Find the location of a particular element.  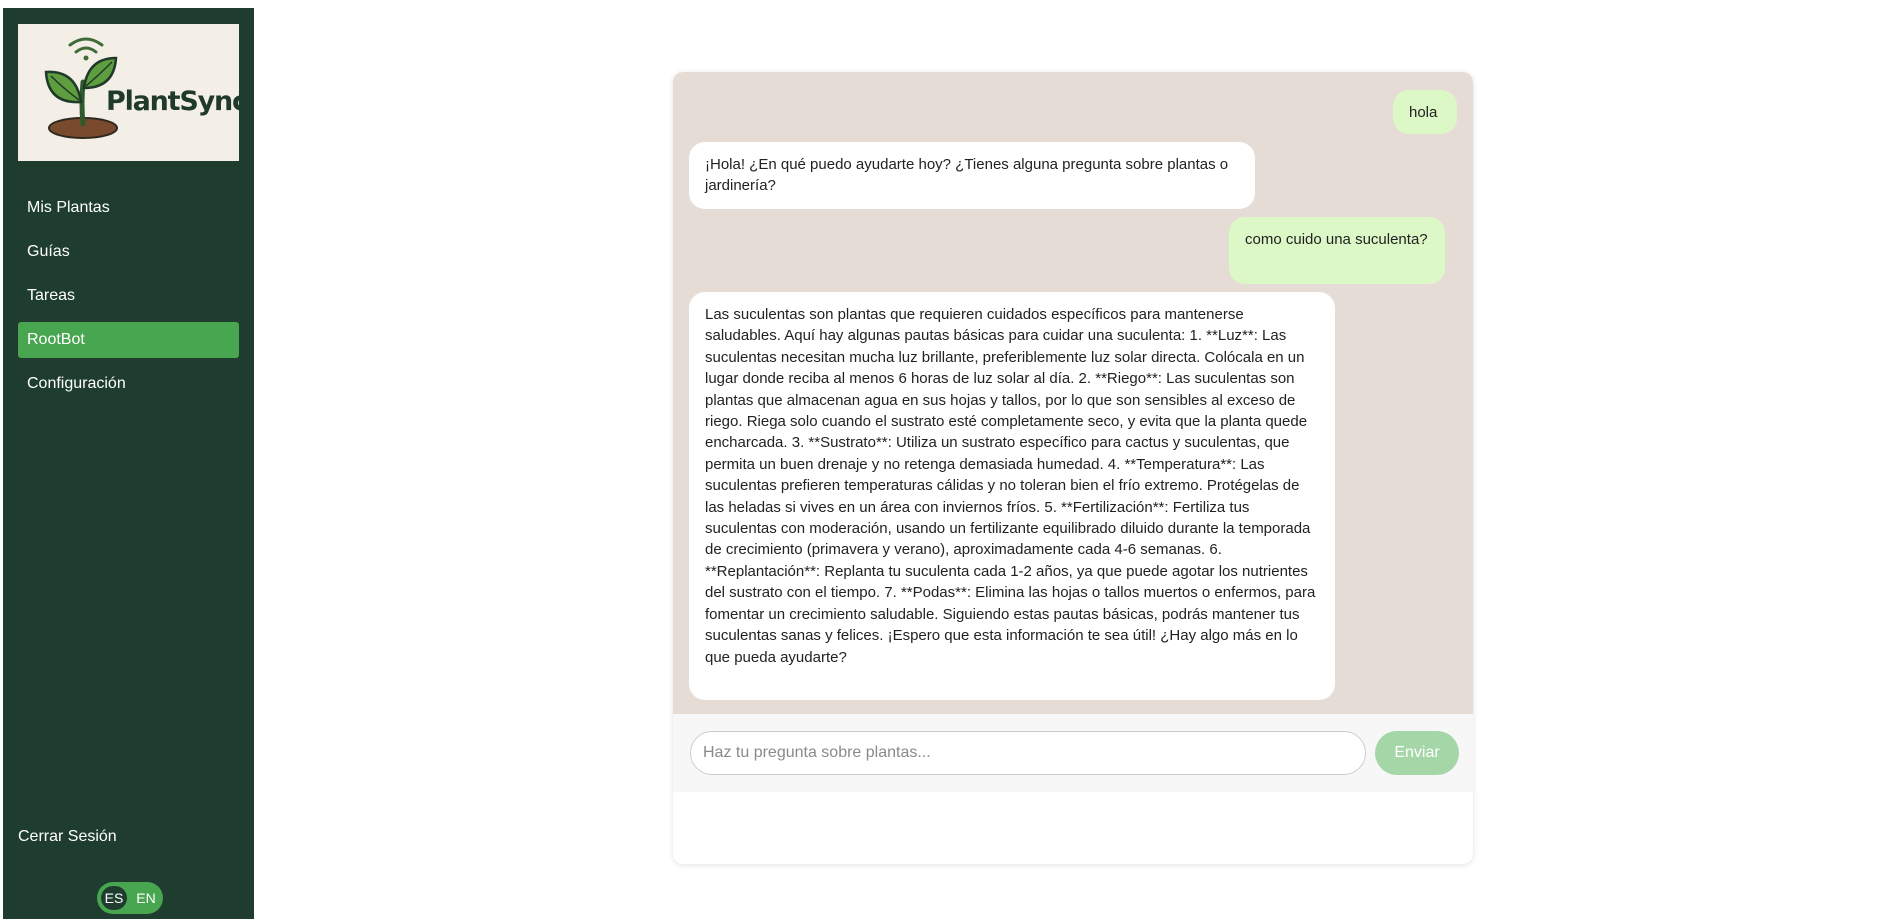

app-name: PlantSync is located at coordinates (172, 101).